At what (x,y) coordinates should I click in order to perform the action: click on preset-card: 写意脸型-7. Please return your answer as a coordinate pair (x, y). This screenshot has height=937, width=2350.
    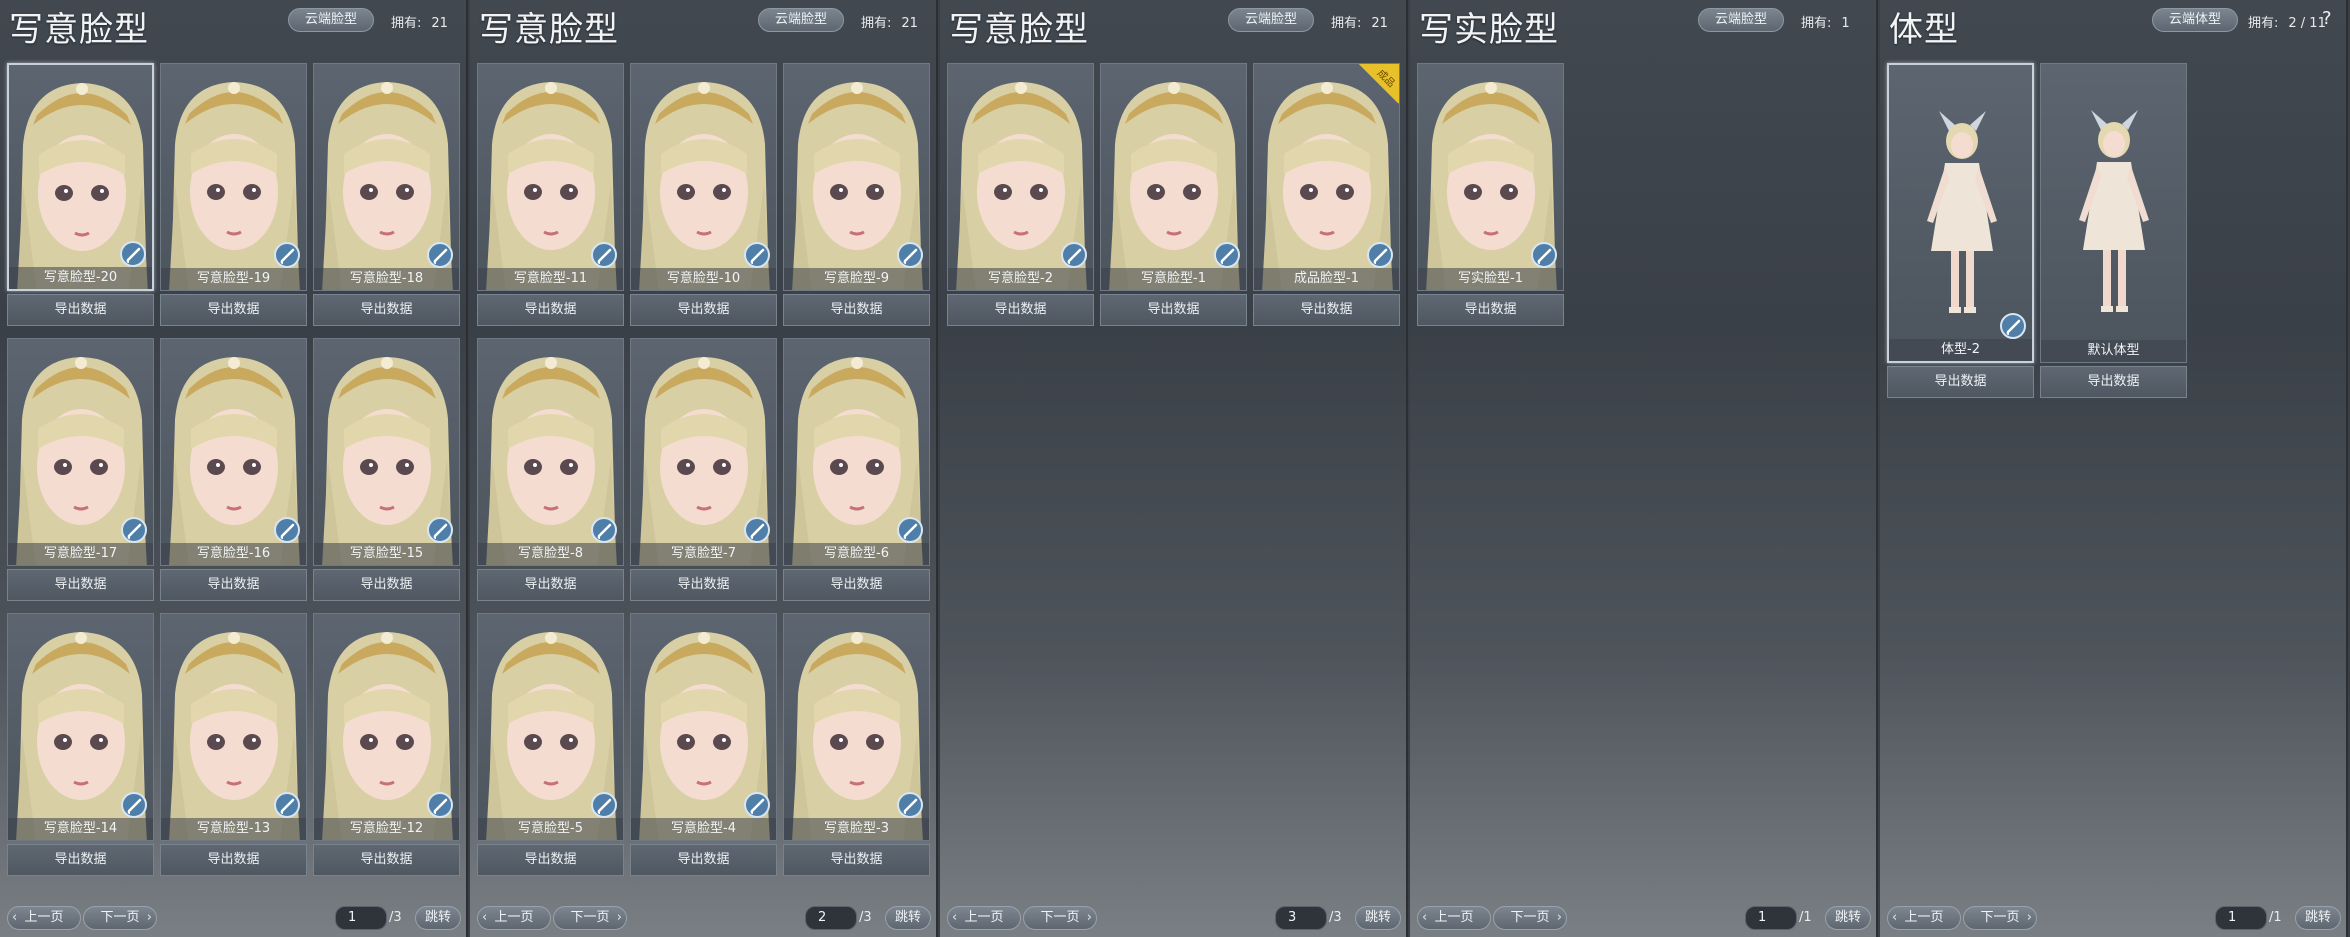
    Looking at the image, I should click on (703, 452).